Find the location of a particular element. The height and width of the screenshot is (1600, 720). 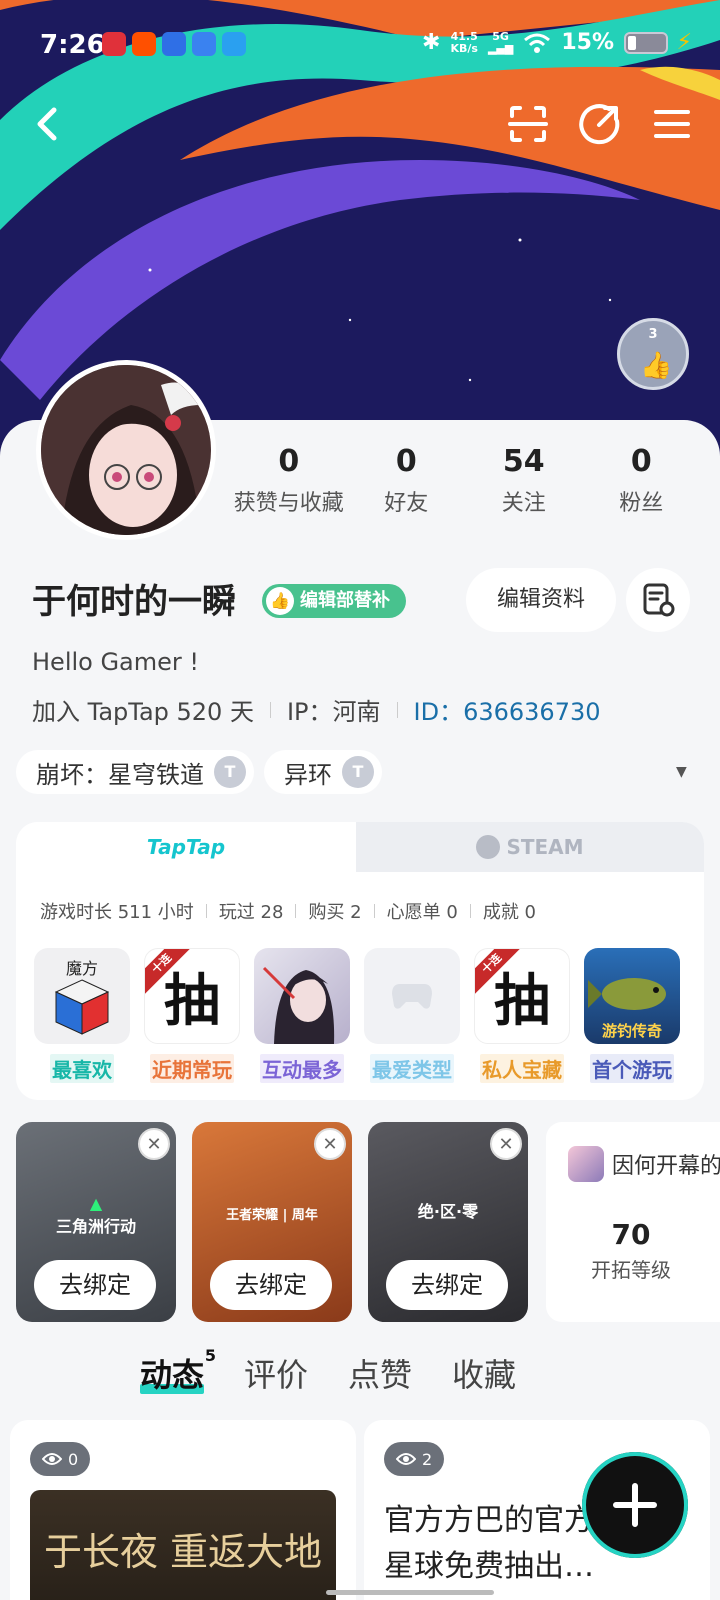

tab-taptap: TapTap is located at coordinates (186, 847).